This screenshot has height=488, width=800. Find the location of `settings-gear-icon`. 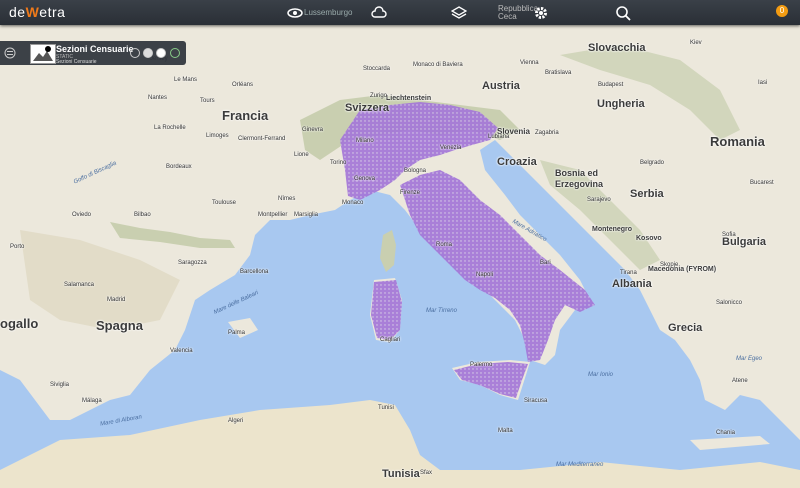

settings-gear-icon is located at coordinates (541, 13).